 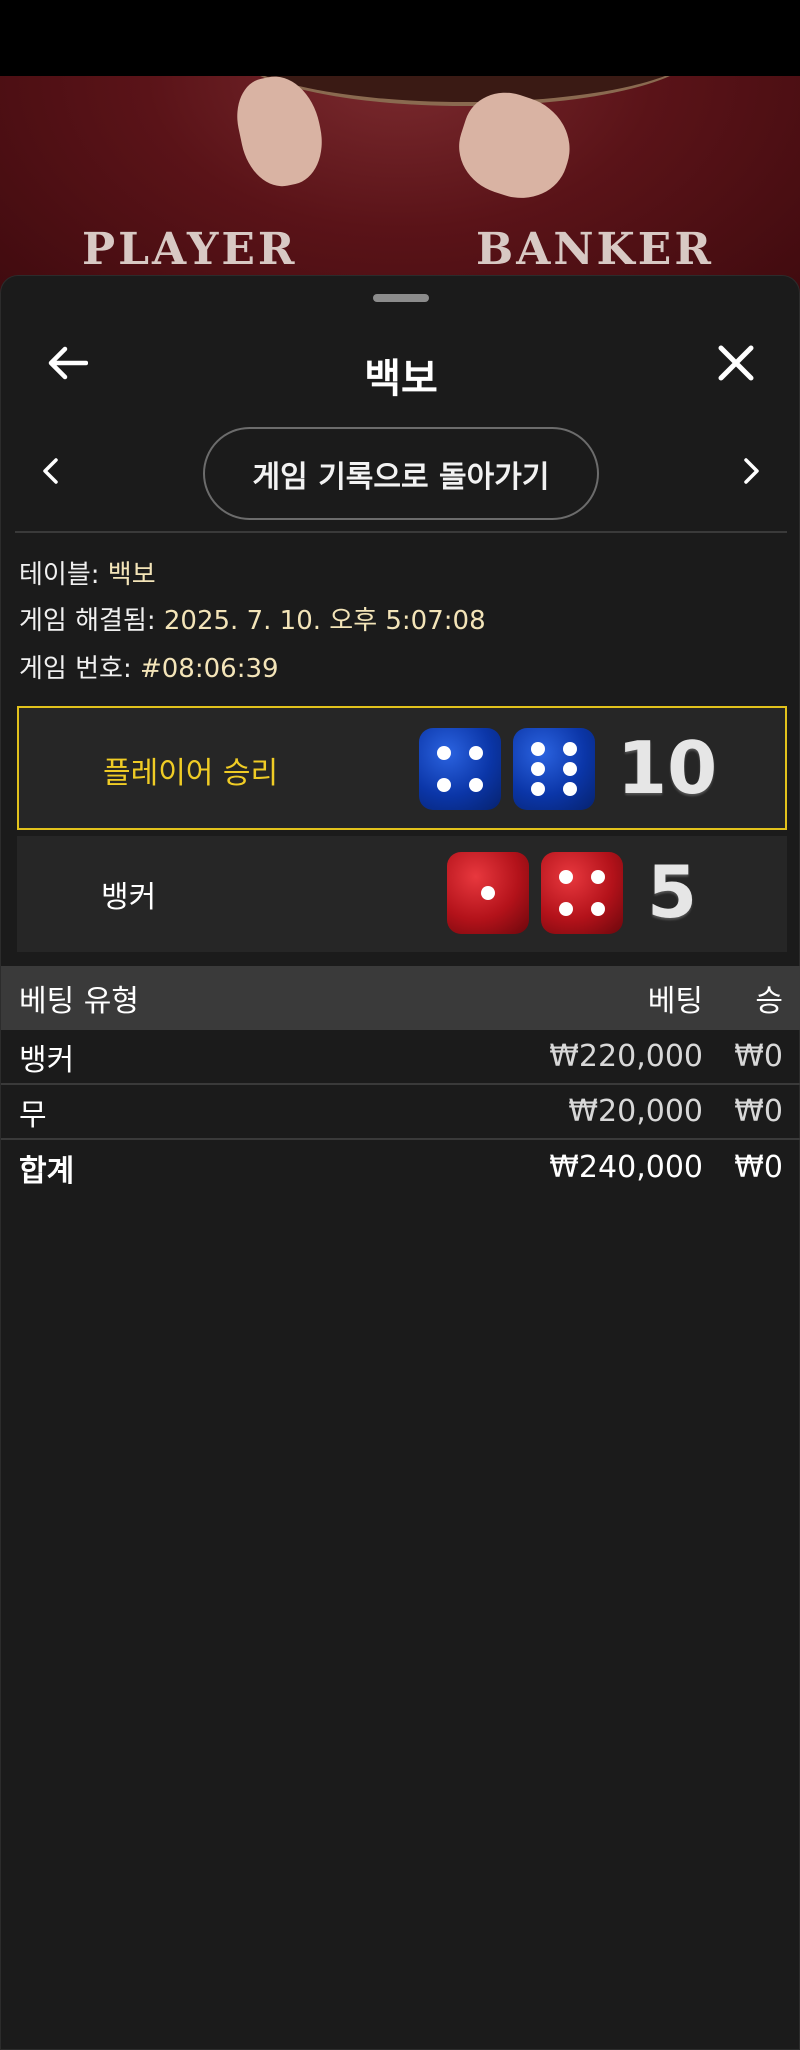 I want to click on bet-amount: ₩220,000, so click(x=626, y=1056).